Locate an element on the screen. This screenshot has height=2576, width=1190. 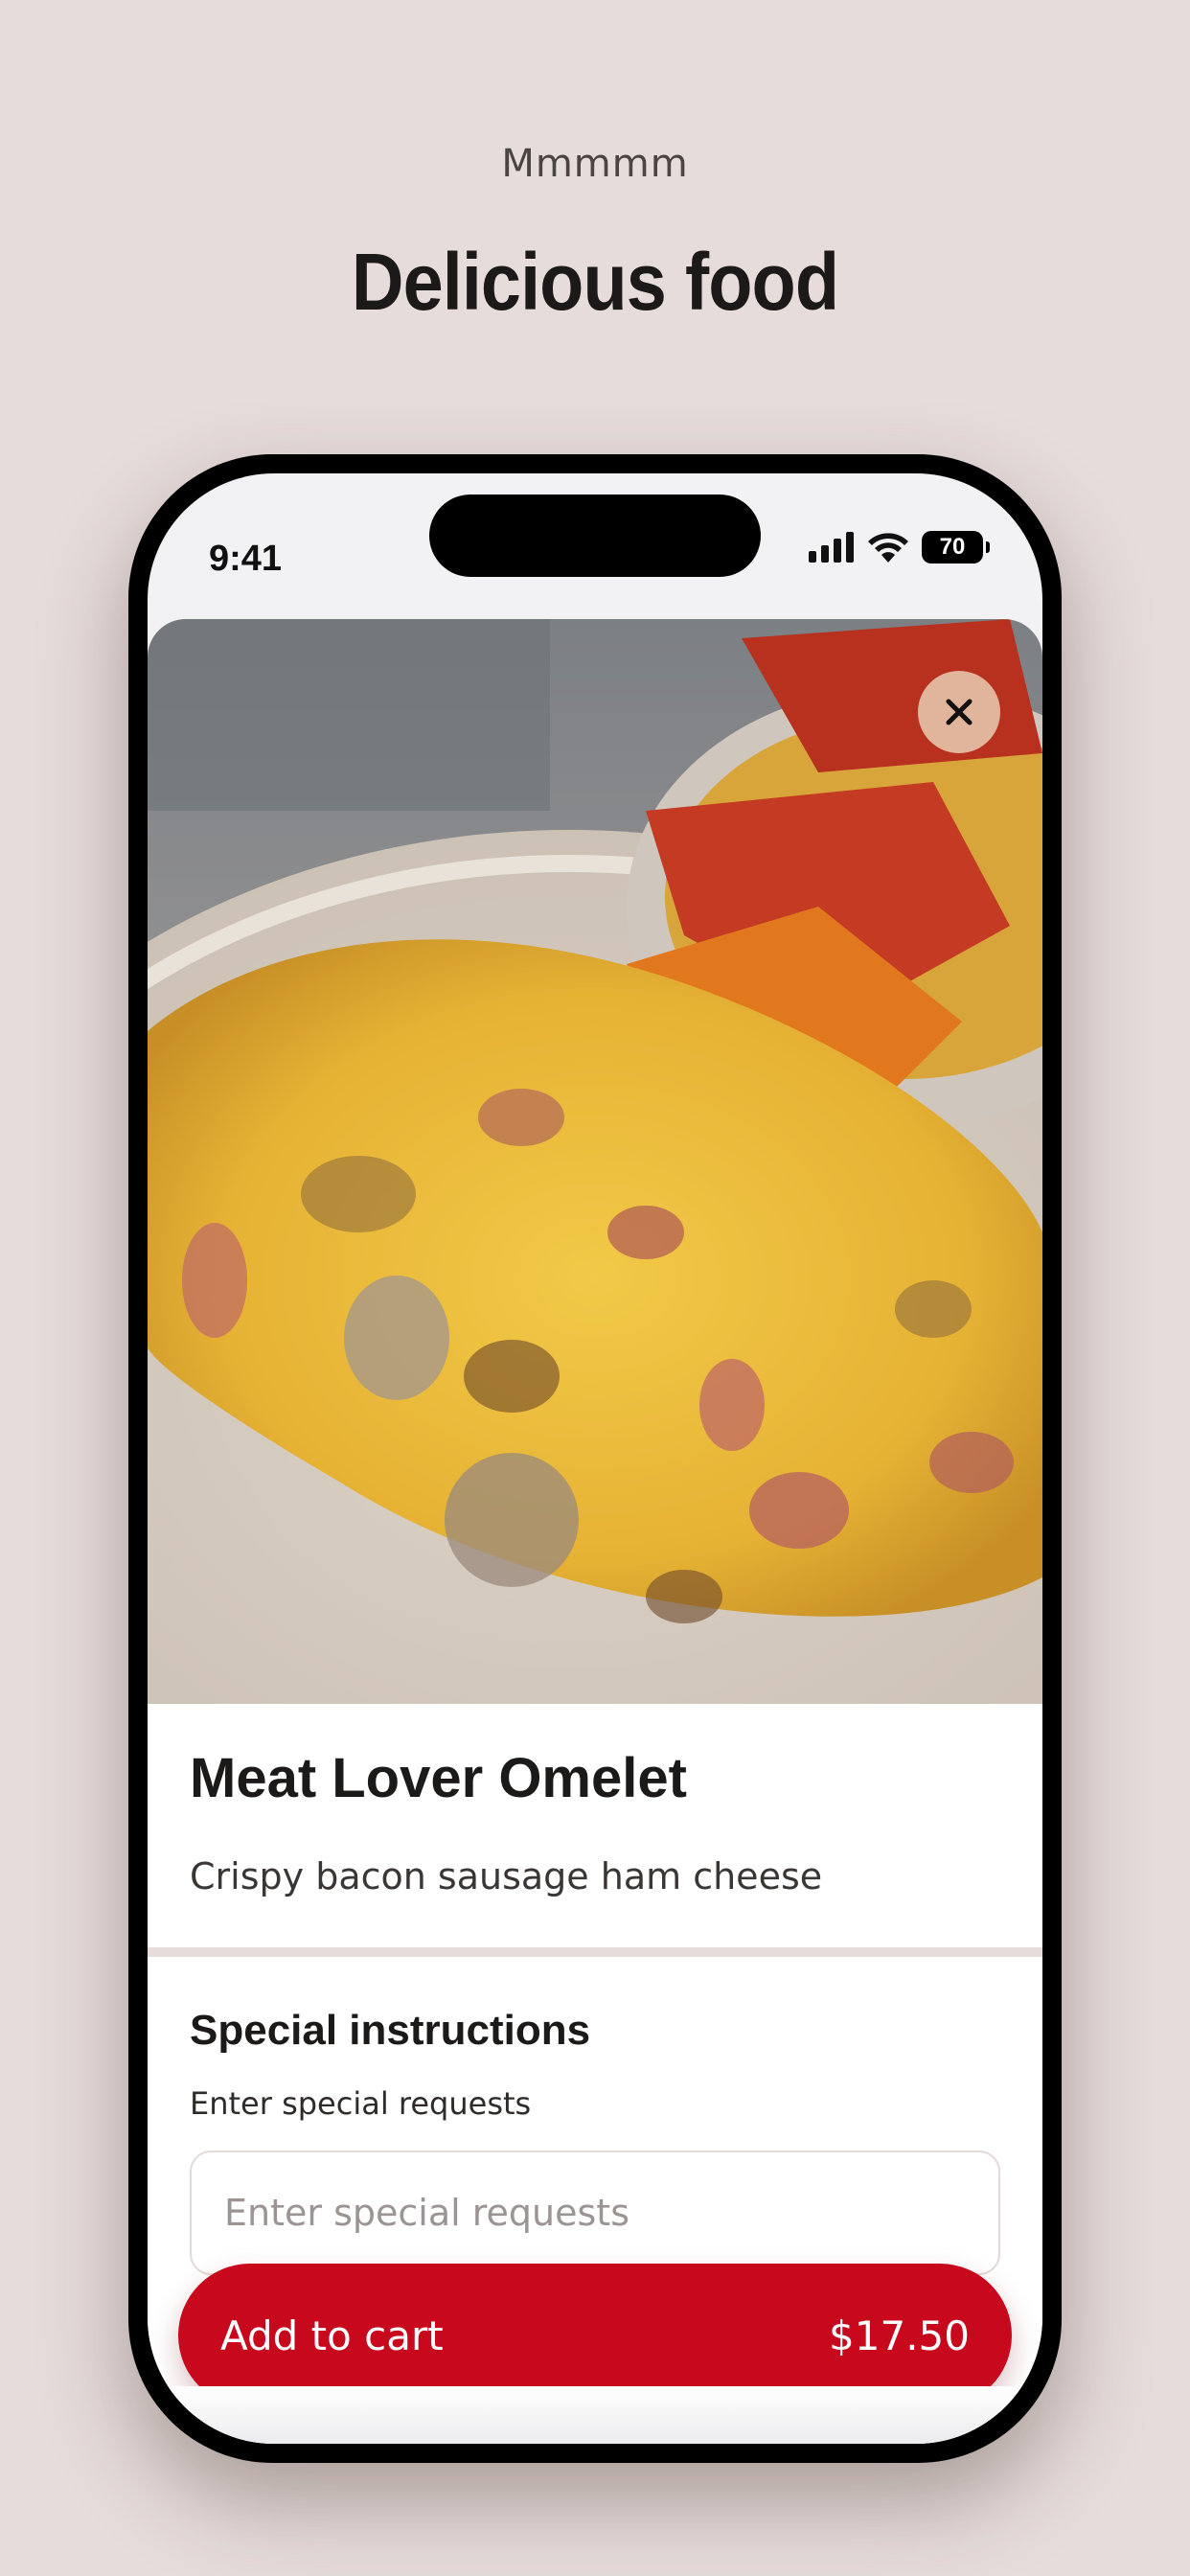
home-indicator-area is located at coordinates (595, 2415).